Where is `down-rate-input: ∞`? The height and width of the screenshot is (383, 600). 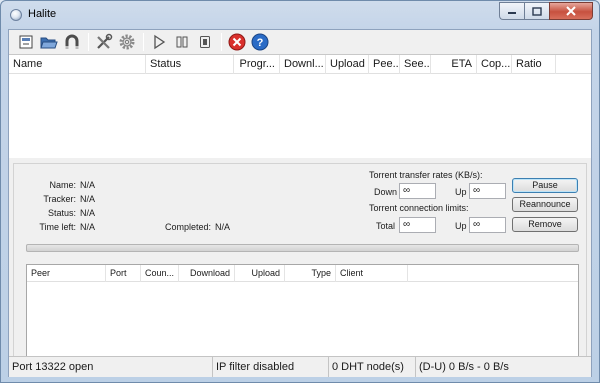
down-rate-input: ∞ is located at coordinates (417, 191).